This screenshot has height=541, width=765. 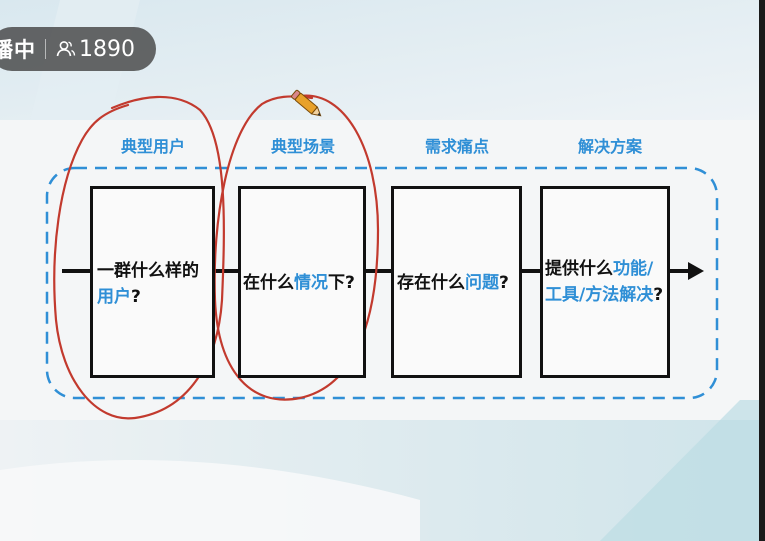 I want to click on stage-label-users: 典型用户, so click(x=152, y=146).